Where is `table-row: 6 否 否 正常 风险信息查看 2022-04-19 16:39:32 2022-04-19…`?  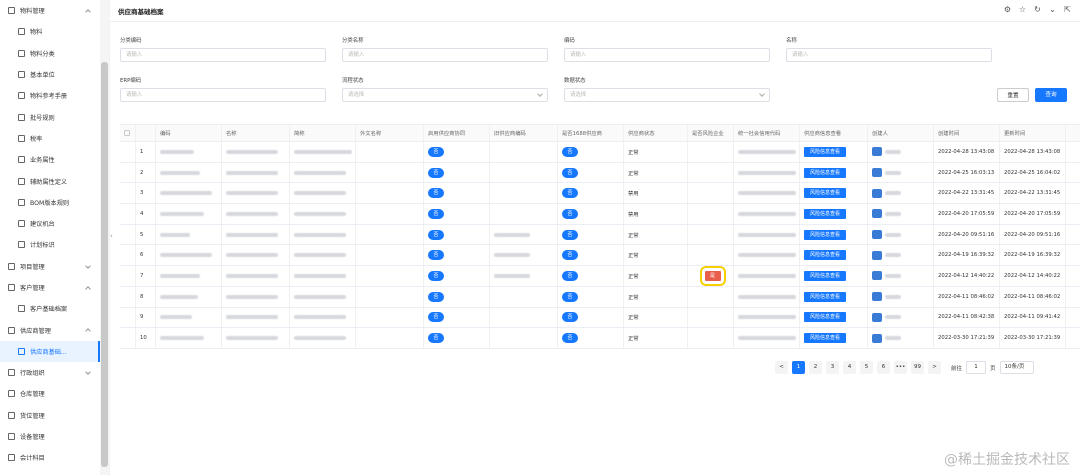
table-row: 6 否 否 正常 风险信息查看 2022-04-19 16:39:32 2022-04-19… is located at coordinates (600, 256).